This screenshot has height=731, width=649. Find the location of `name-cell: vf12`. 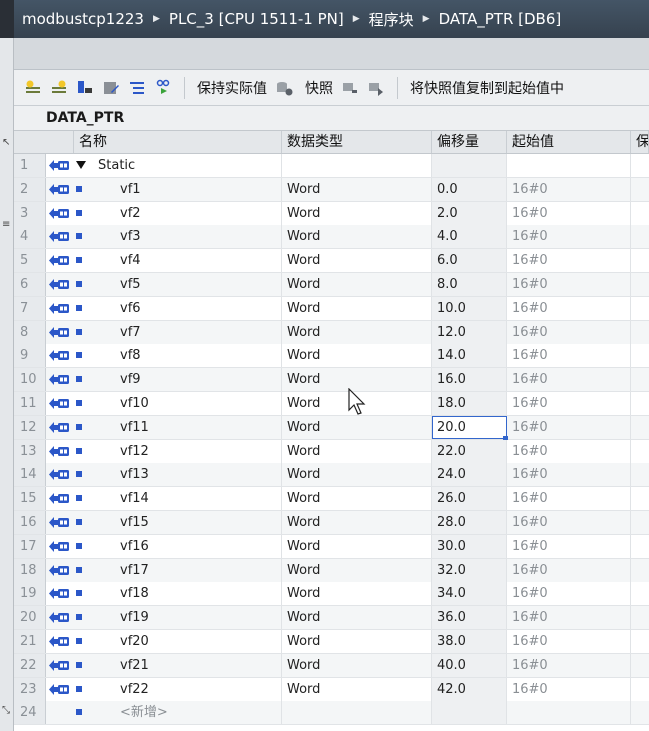

name-cell: vf12 is located at coordinates (178, 451).